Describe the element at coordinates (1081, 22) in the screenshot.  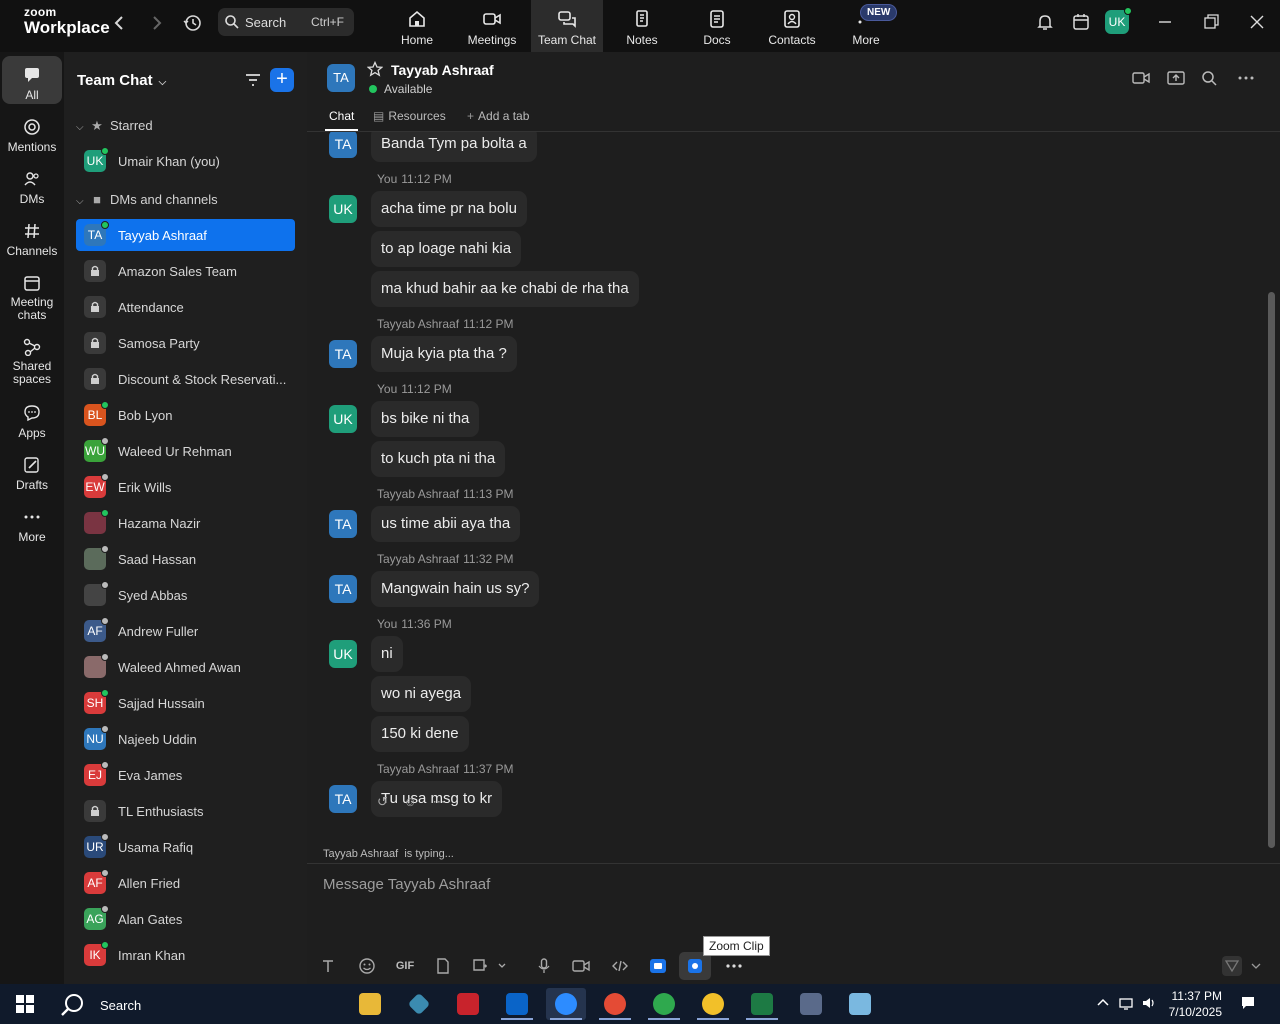
I see `calendar-icon` at that location.